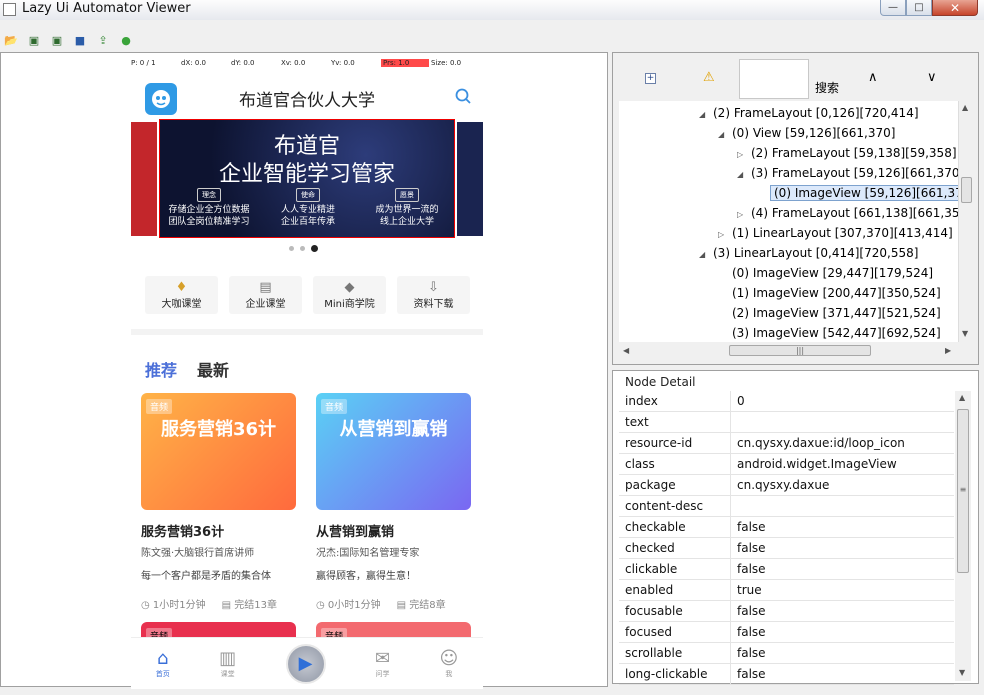 This screenshot has width=984, height=695. I want to click on minimize-button: —, so click(893, 8).